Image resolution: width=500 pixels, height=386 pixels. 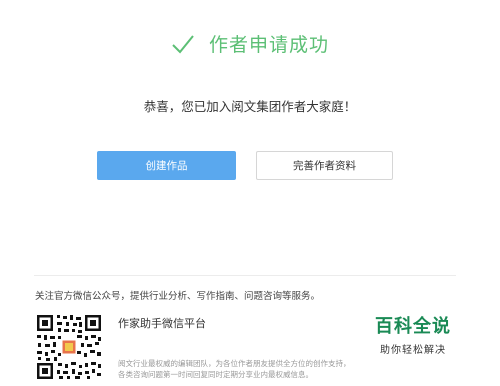 I want to click on qr-code, so click(x=69, y=347).